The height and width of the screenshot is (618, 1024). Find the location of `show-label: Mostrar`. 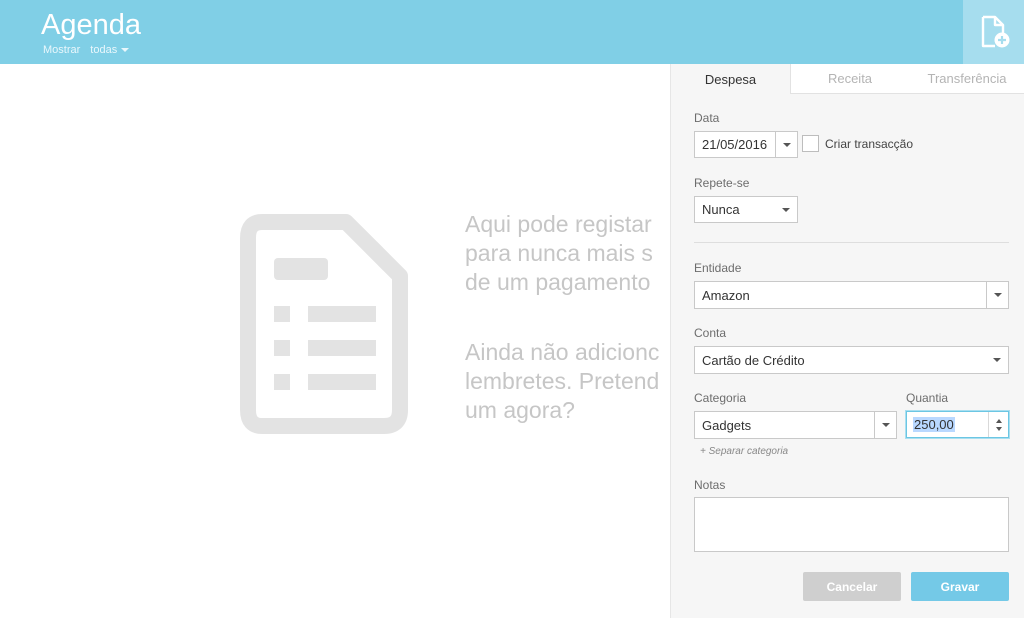

show-label: Mostrar is located at coordinates (62, 50).